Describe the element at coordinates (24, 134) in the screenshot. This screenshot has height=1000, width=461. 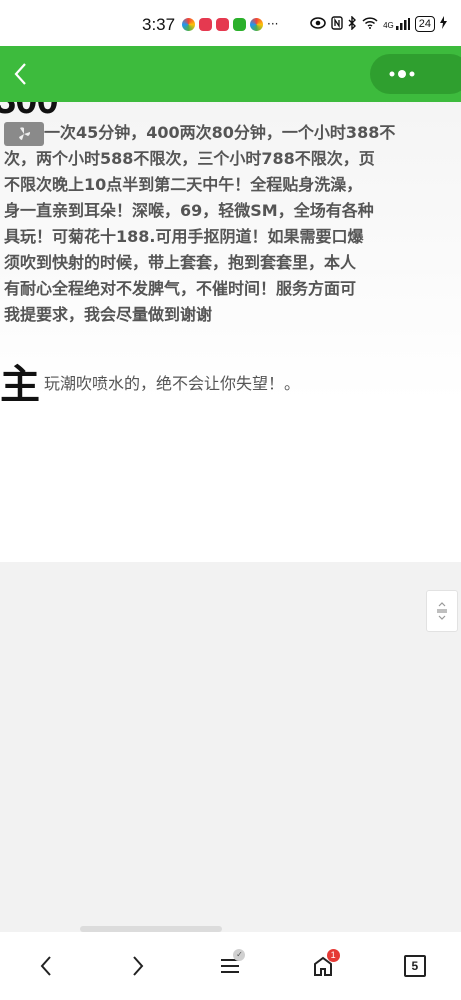
I see `image-placeholder-icon` at that location.